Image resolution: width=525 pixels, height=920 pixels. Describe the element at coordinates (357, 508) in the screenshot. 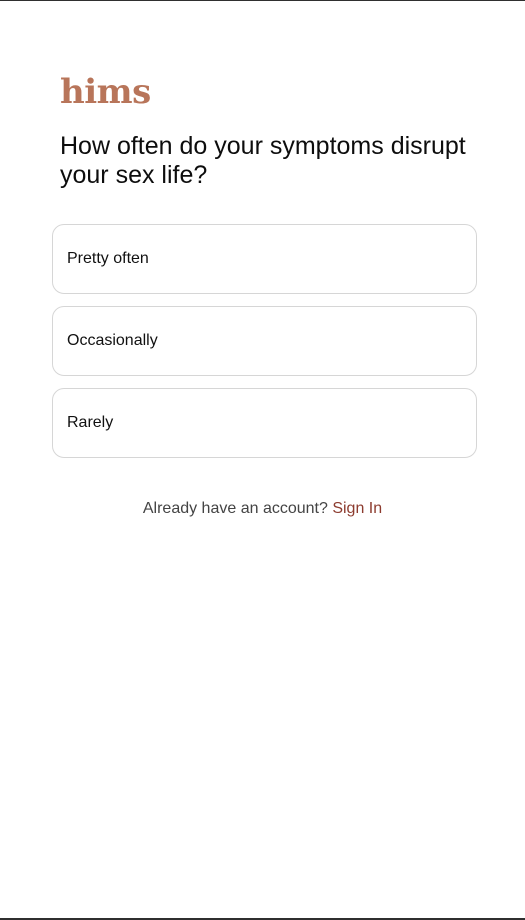

I see `sign-in-link: Sign In` at that location.